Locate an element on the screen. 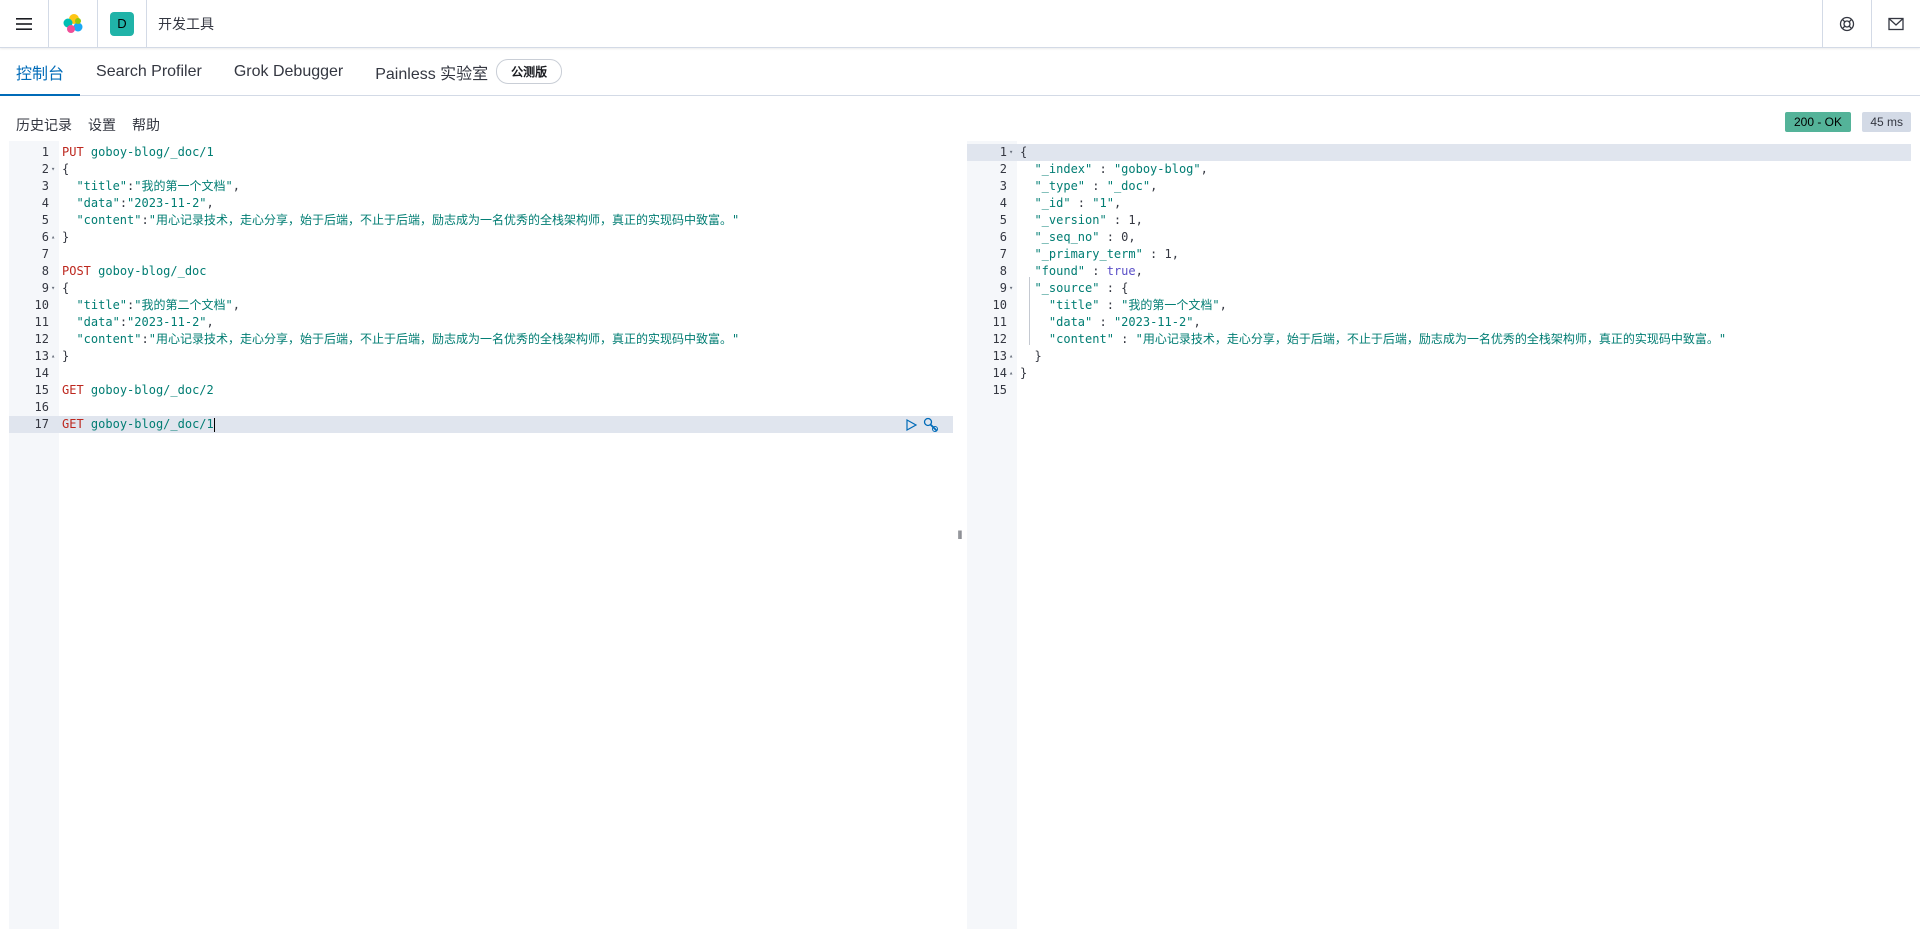 This screenshot has width=1920, height=937. help-link: 帮助 is located at coordinates (146, 125).